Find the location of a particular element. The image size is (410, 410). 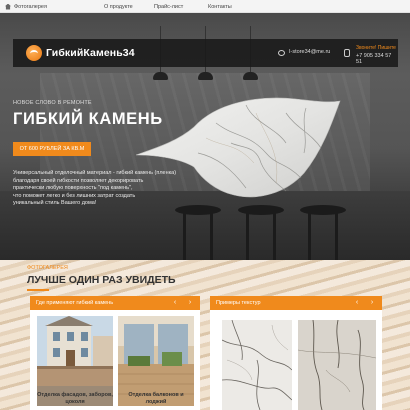

balcony-caption-line: Отделка балконов и лоджий is located at coordinates (156, 398).